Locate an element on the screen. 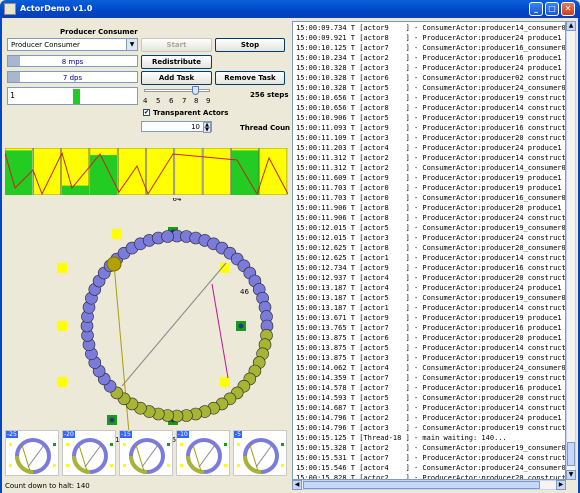  status-text: Count down to halt: 140 is located at coordinates (47, 486).